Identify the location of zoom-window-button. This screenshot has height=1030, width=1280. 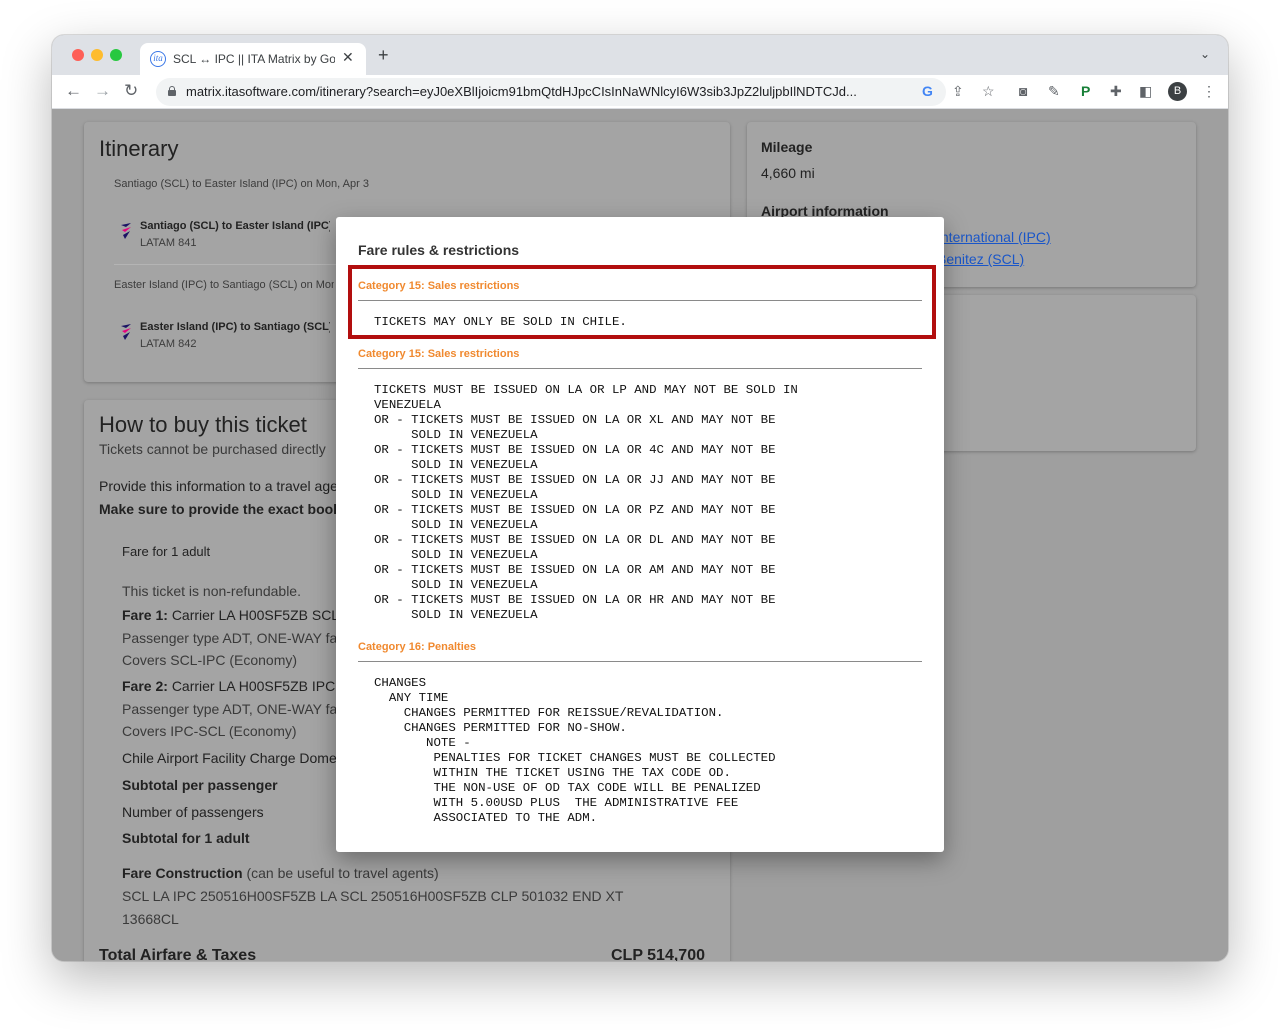
(116, 55).